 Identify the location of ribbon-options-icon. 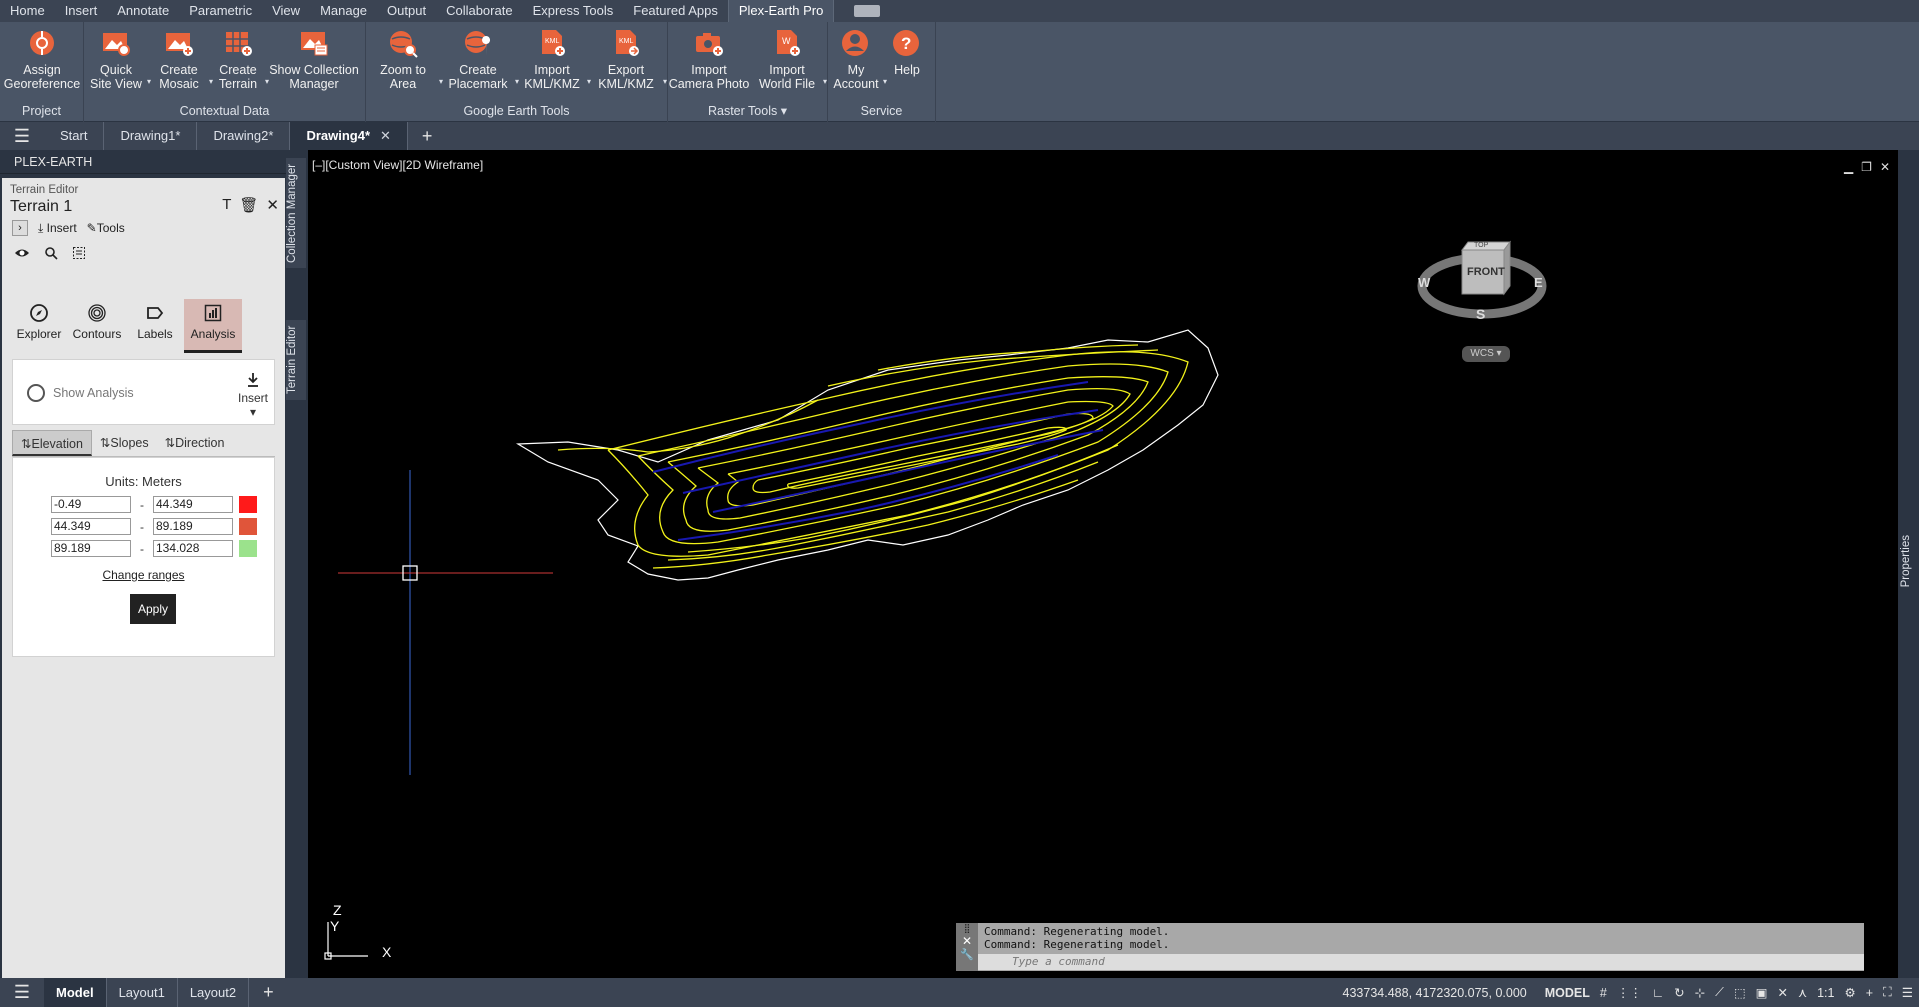
(867, 11).